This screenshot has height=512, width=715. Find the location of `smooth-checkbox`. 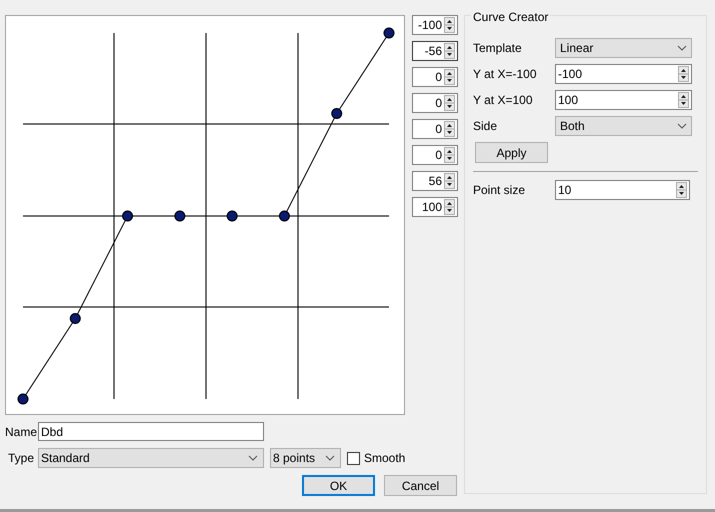

smooth-checkbox is located at coordinates (353, 458).